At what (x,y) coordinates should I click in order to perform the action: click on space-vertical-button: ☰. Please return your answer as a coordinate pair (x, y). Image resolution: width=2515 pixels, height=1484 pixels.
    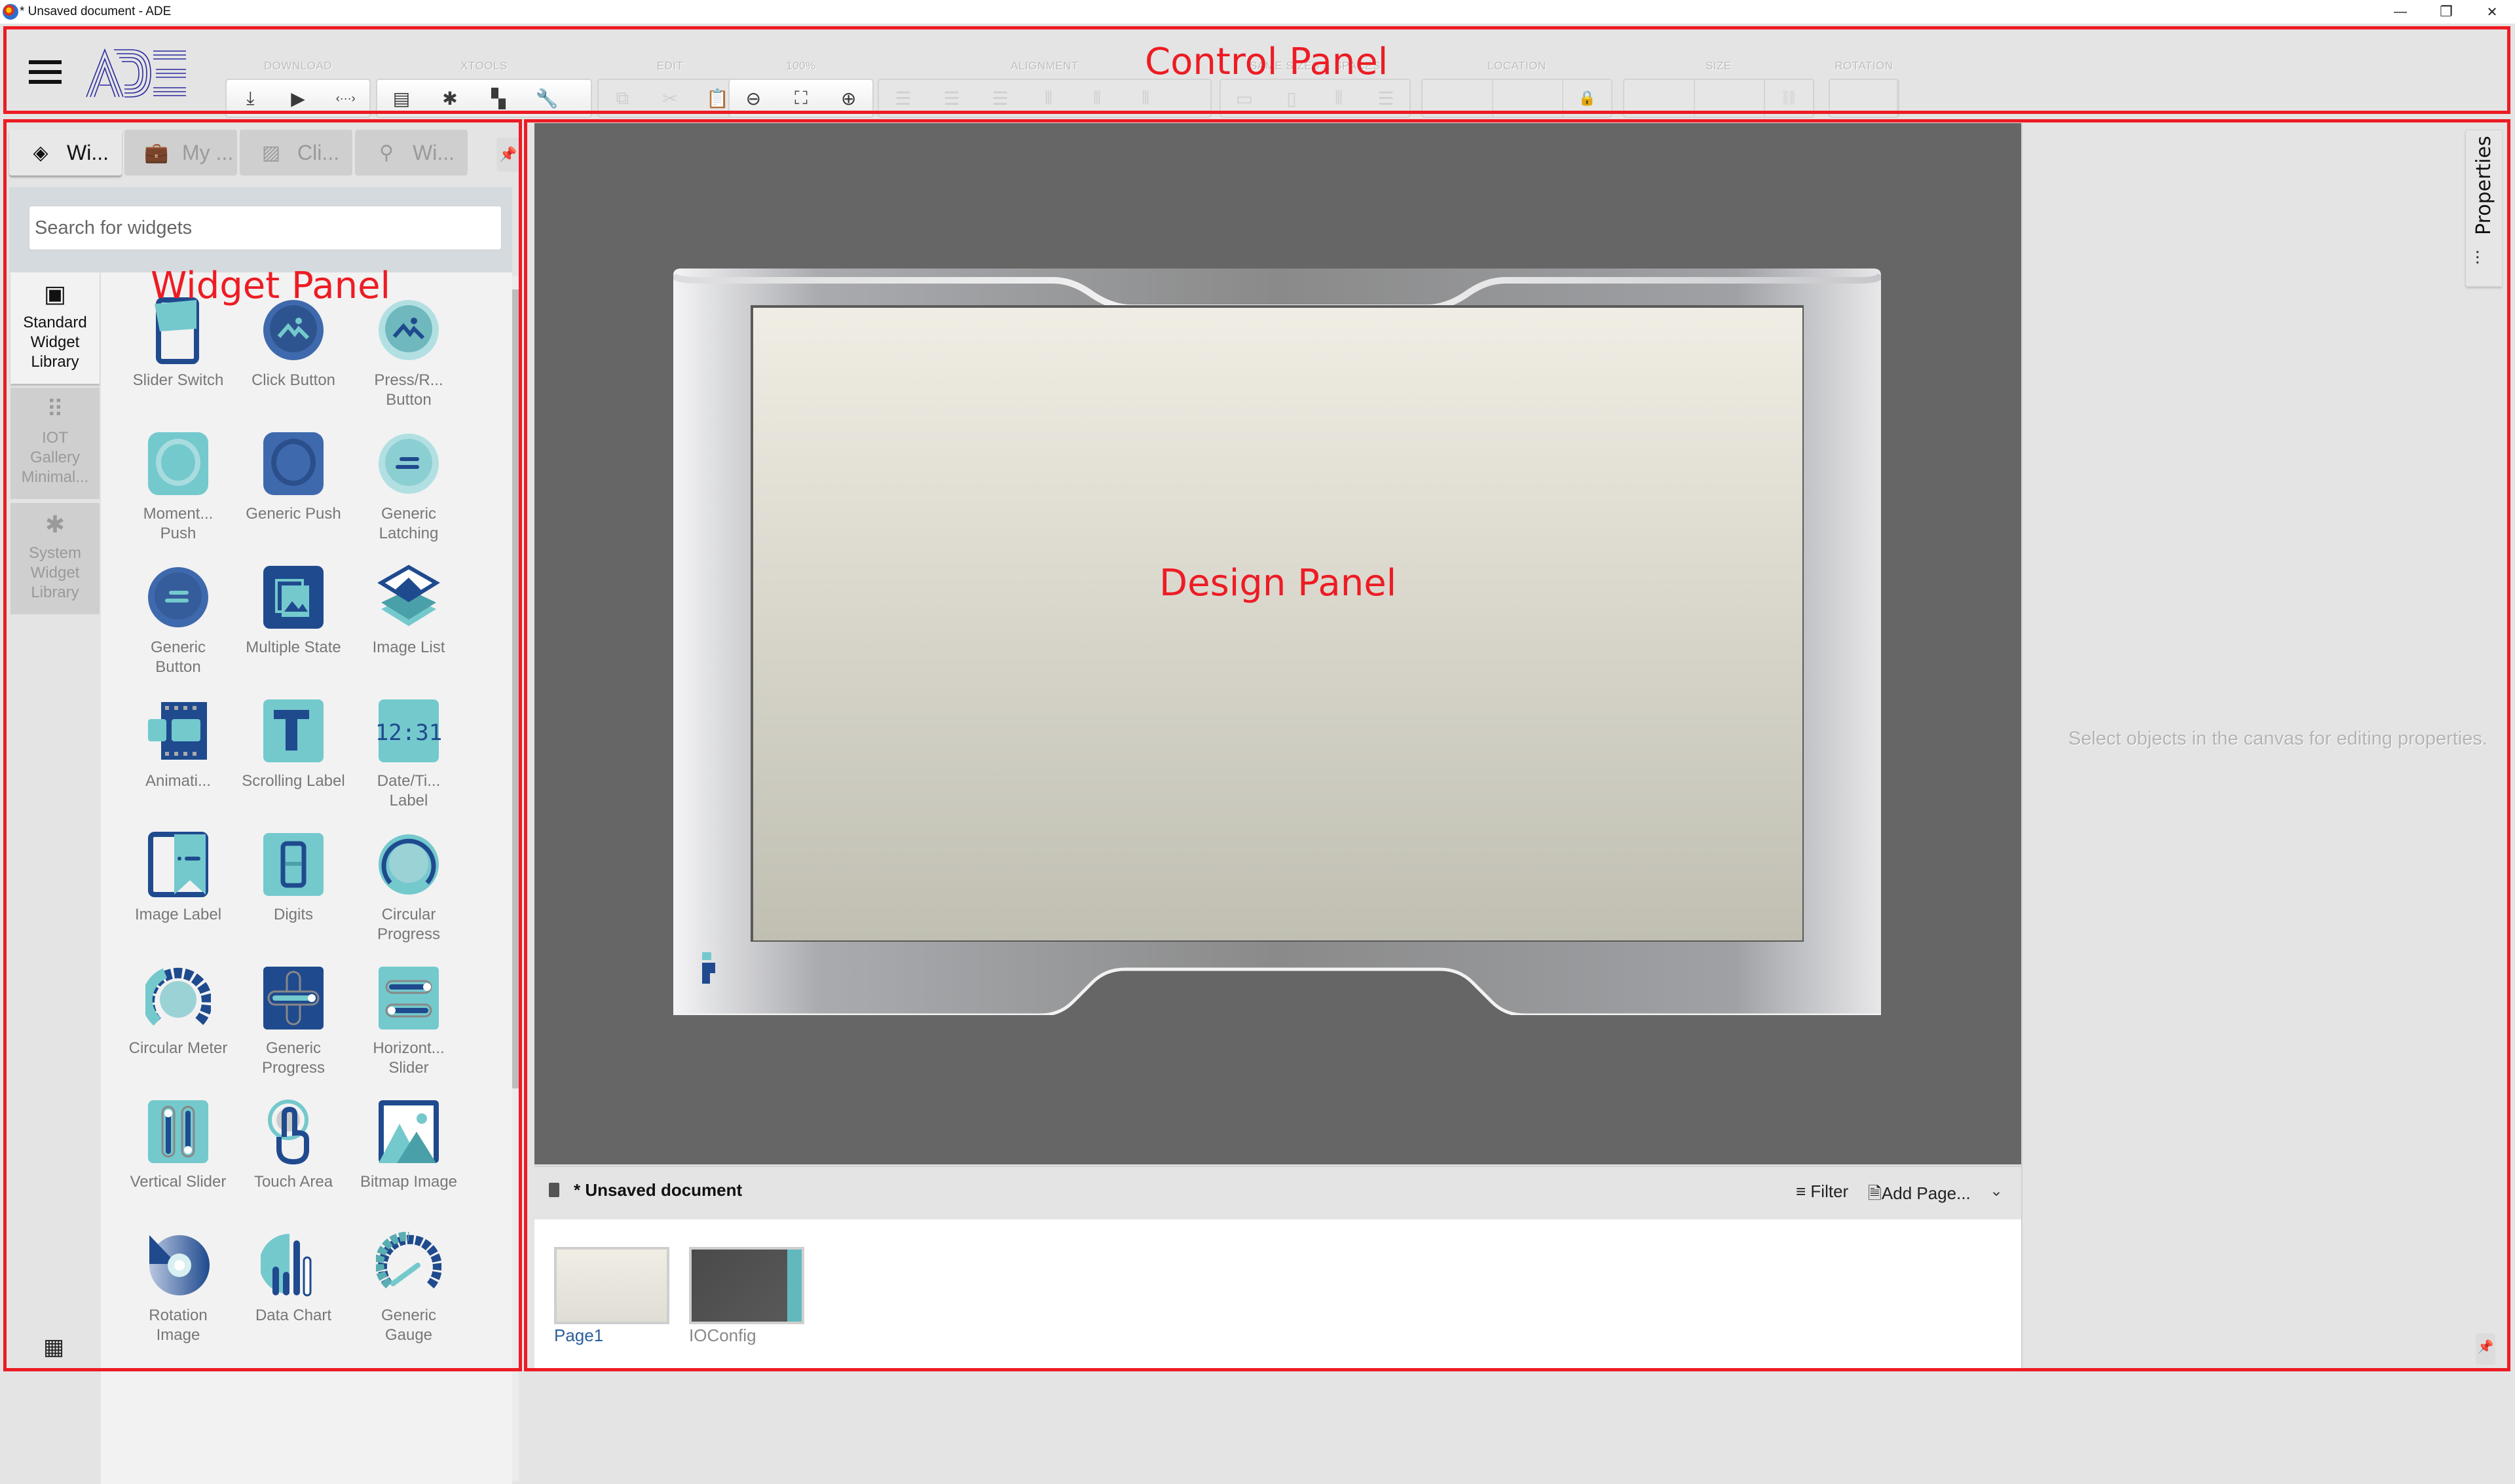
    Looking at the image, I should click on (1385, 98).